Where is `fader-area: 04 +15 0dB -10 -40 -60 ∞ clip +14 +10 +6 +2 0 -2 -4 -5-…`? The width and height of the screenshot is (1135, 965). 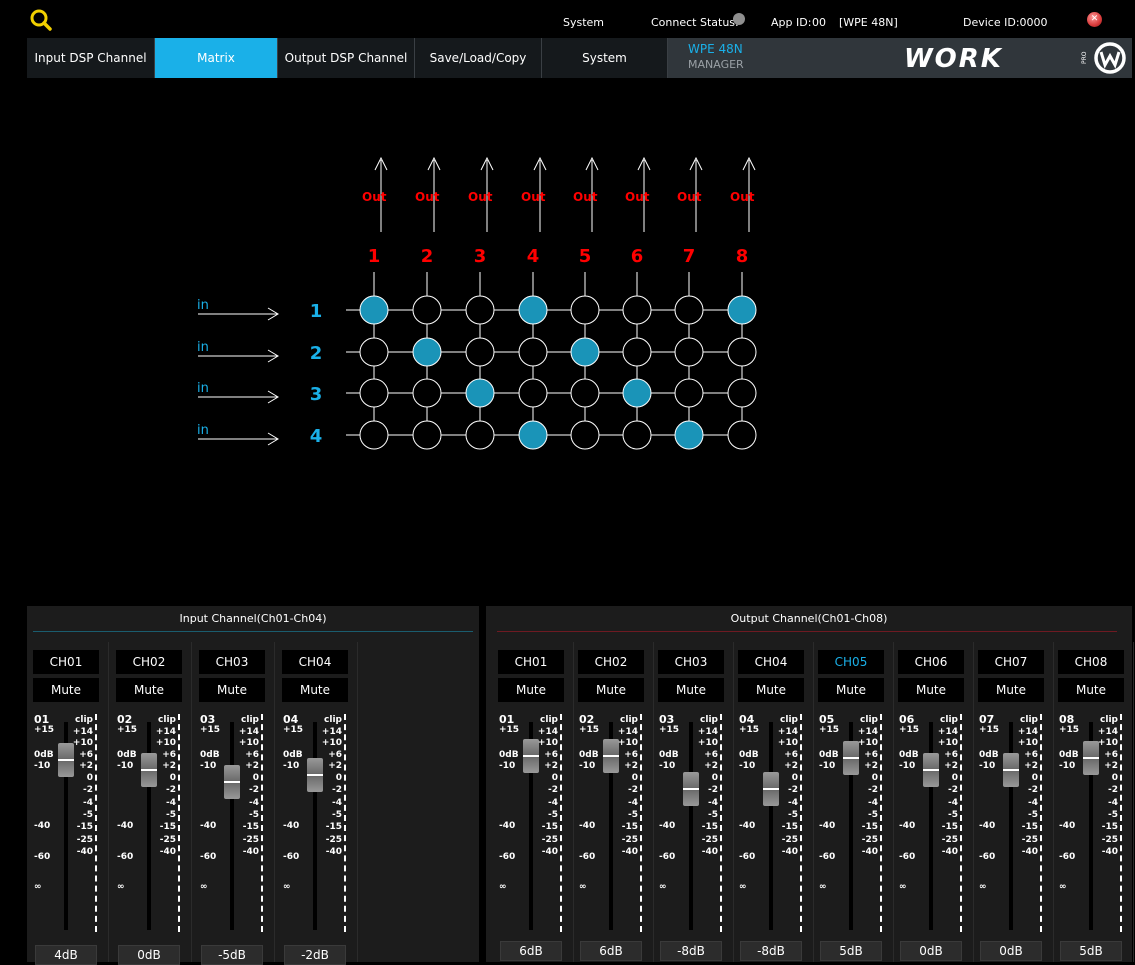 fader-area: 04 +15 0dB -10 -40 -60 ∞ clip +14 +10 +6 +2 0 -2 -4 -5-… is located at coordinates (775, 824).